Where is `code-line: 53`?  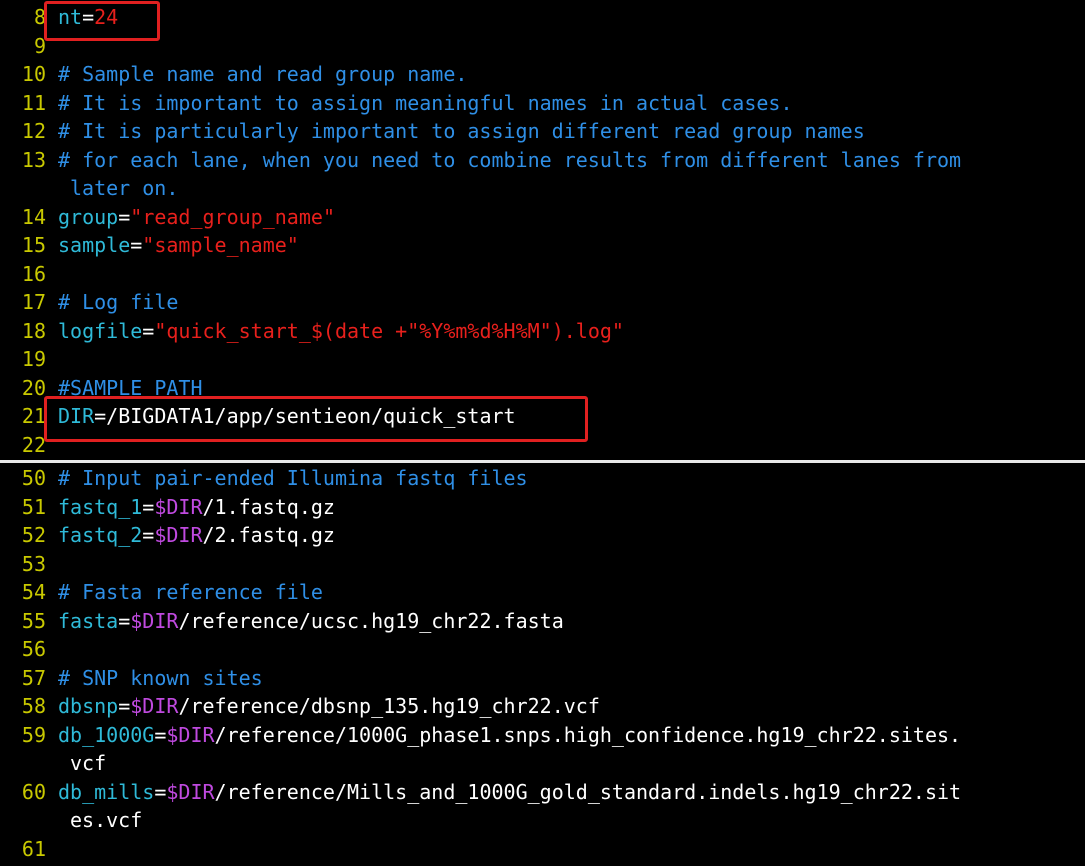 code-line: 53 is located at coordinates (29, 564).